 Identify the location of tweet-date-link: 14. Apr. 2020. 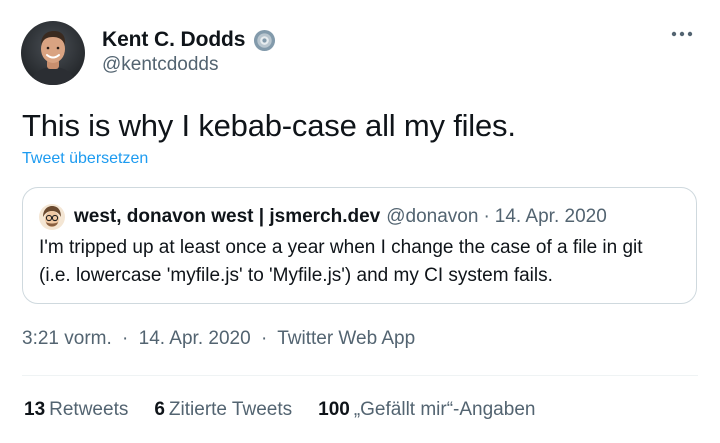
(195, 338).